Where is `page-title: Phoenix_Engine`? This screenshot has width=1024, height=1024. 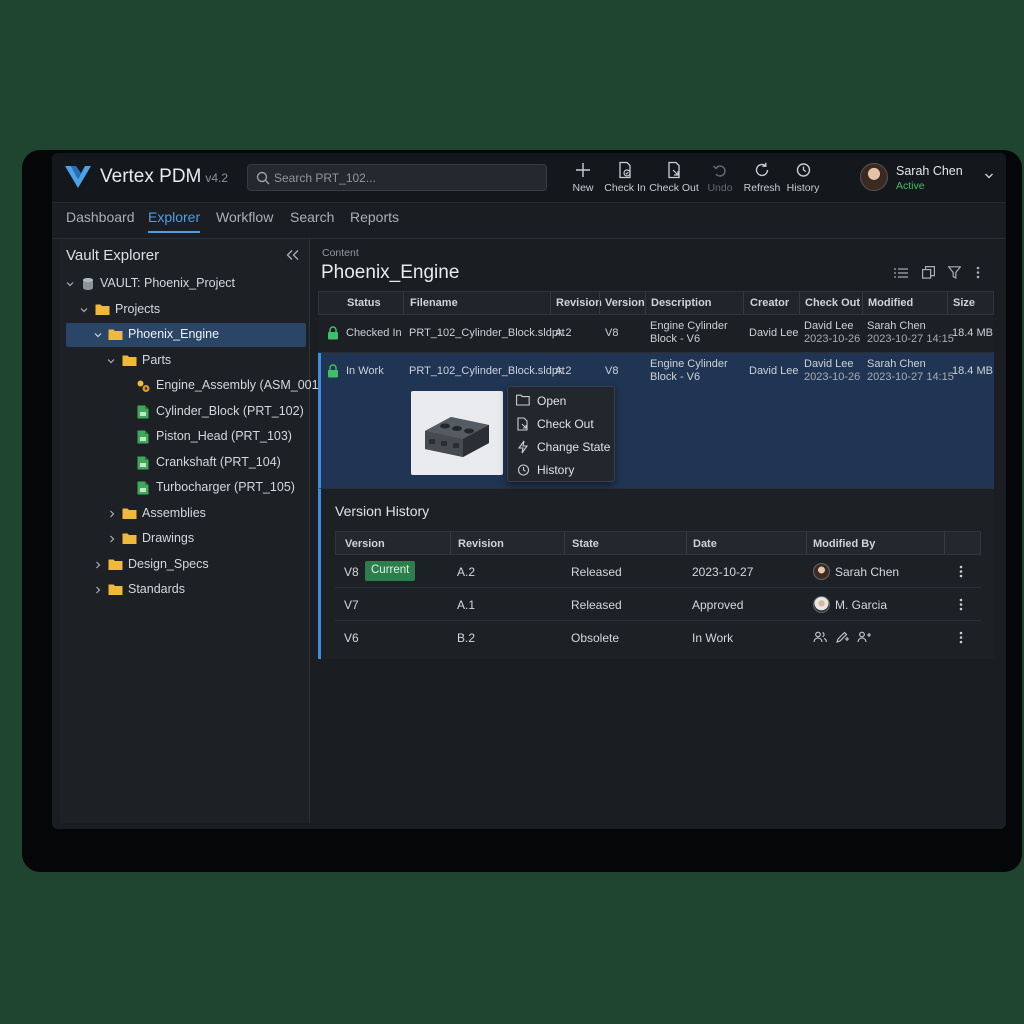
page-title: Phoenix_Engine is located at coordinates (390, 272).